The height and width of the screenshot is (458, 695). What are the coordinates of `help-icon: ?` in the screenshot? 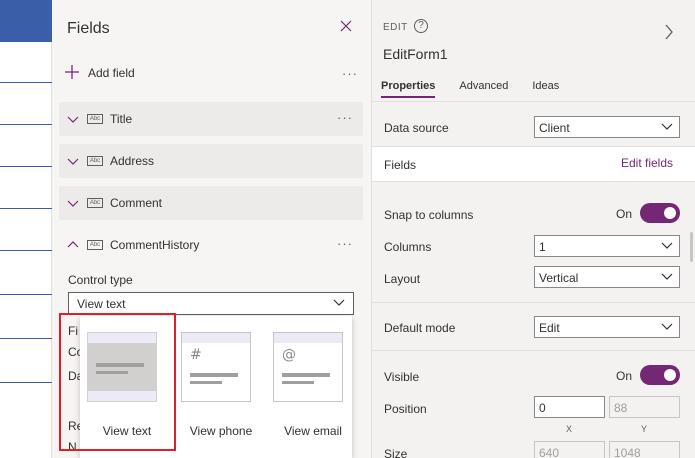 It's located at (421, 26).